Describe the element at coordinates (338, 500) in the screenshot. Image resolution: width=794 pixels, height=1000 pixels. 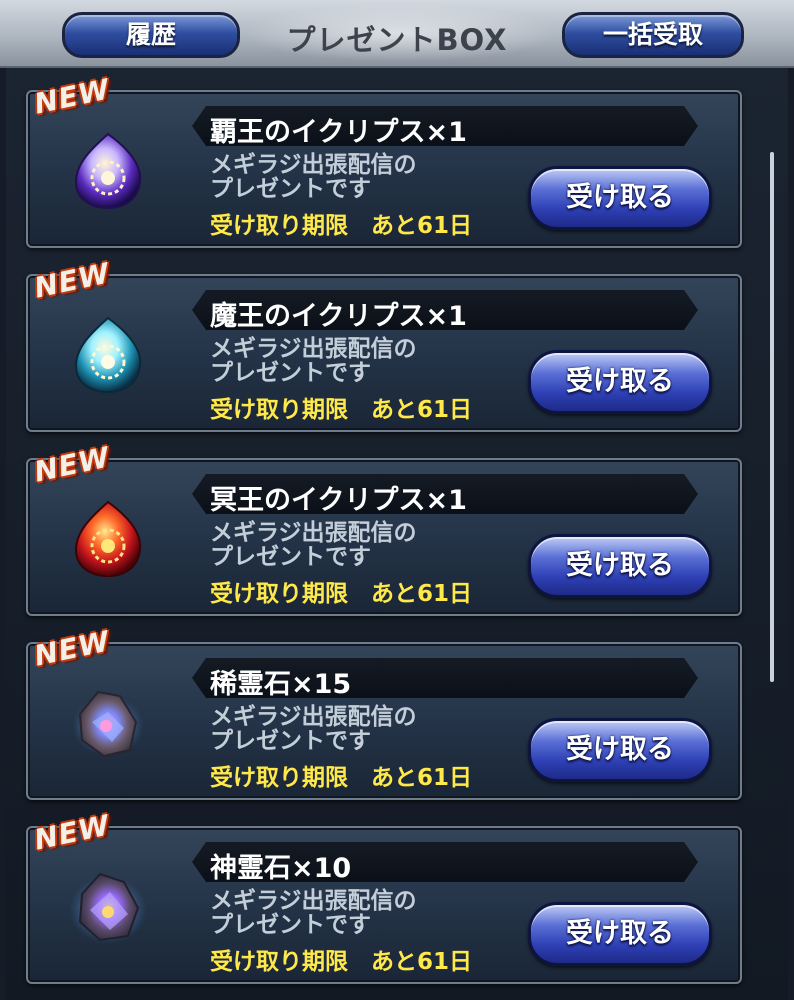
I see `item-name: 冥王のイクリプス×1` at that location.